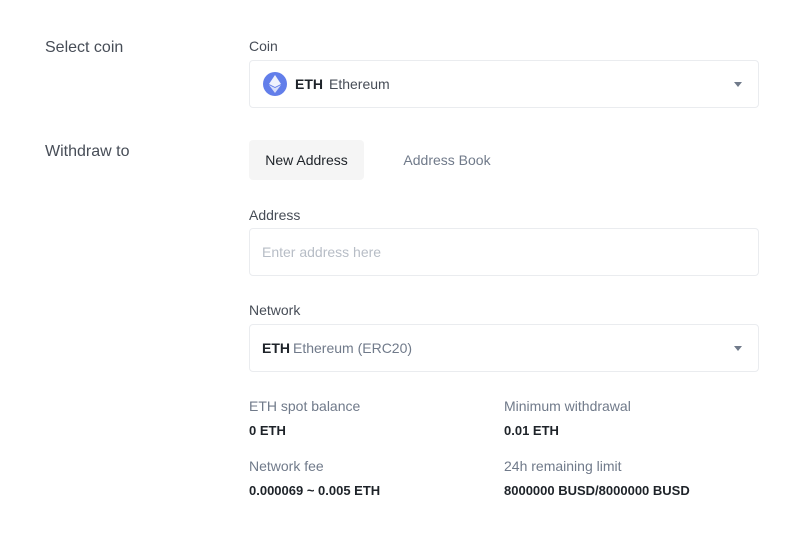 The width and height of the screenshot is (807, 534). Describe the element at coordinates (353, 348) in the screenshot. I see `network-name: Ethereum (ERC20)` at that location.